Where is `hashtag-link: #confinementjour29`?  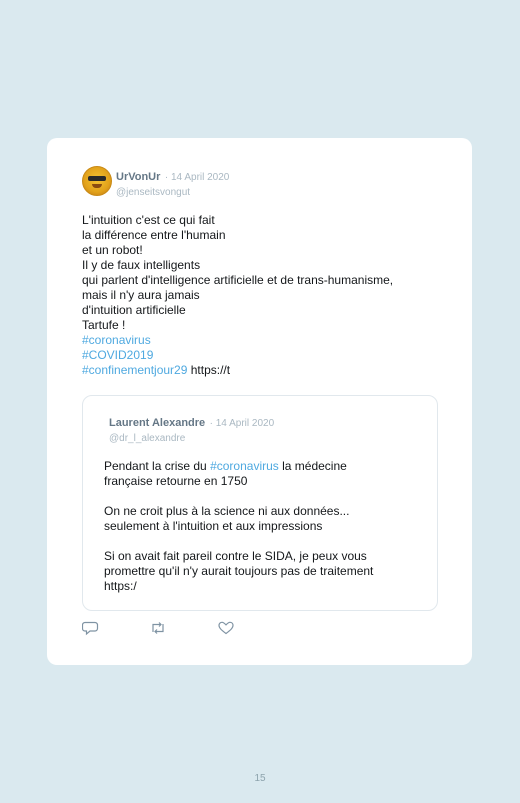 hashtag-link: #confinementjour29 is located at coordinates (134, 370).